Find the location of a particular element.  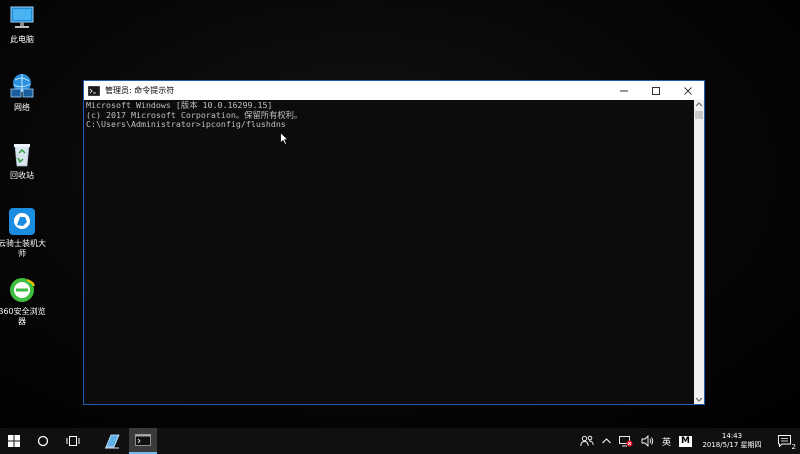

notification-count-badge: 2 is located at coordinates (793, 447).